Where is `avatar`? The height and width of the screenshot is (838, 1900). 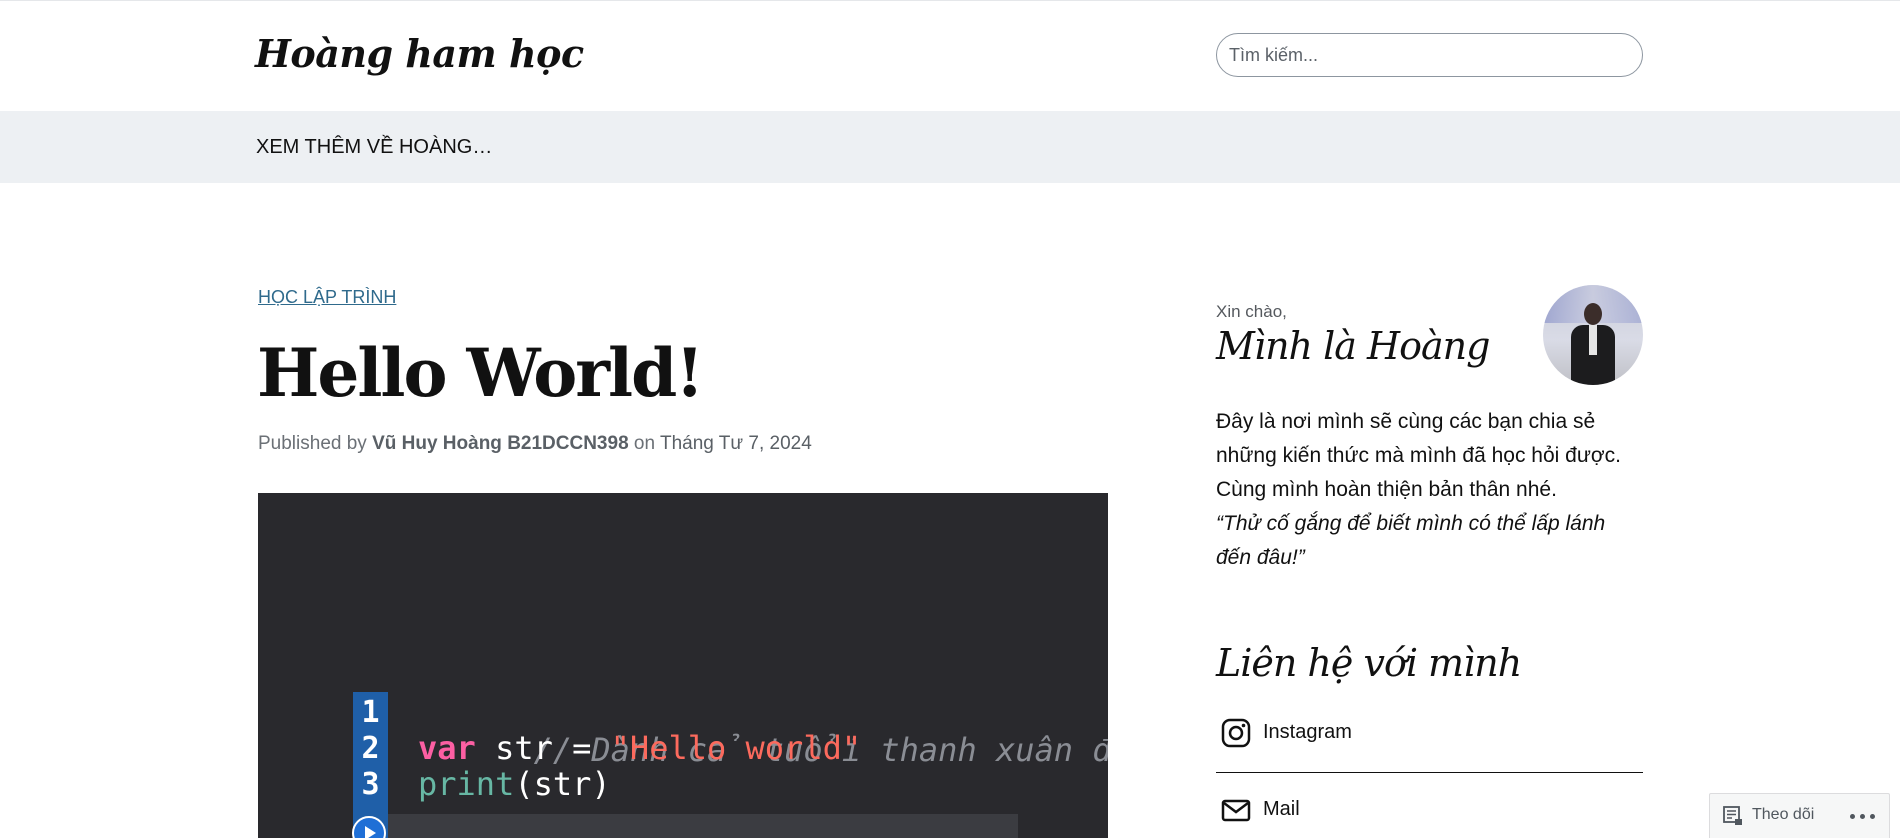
avatar is located at coordinates (1593, 335).